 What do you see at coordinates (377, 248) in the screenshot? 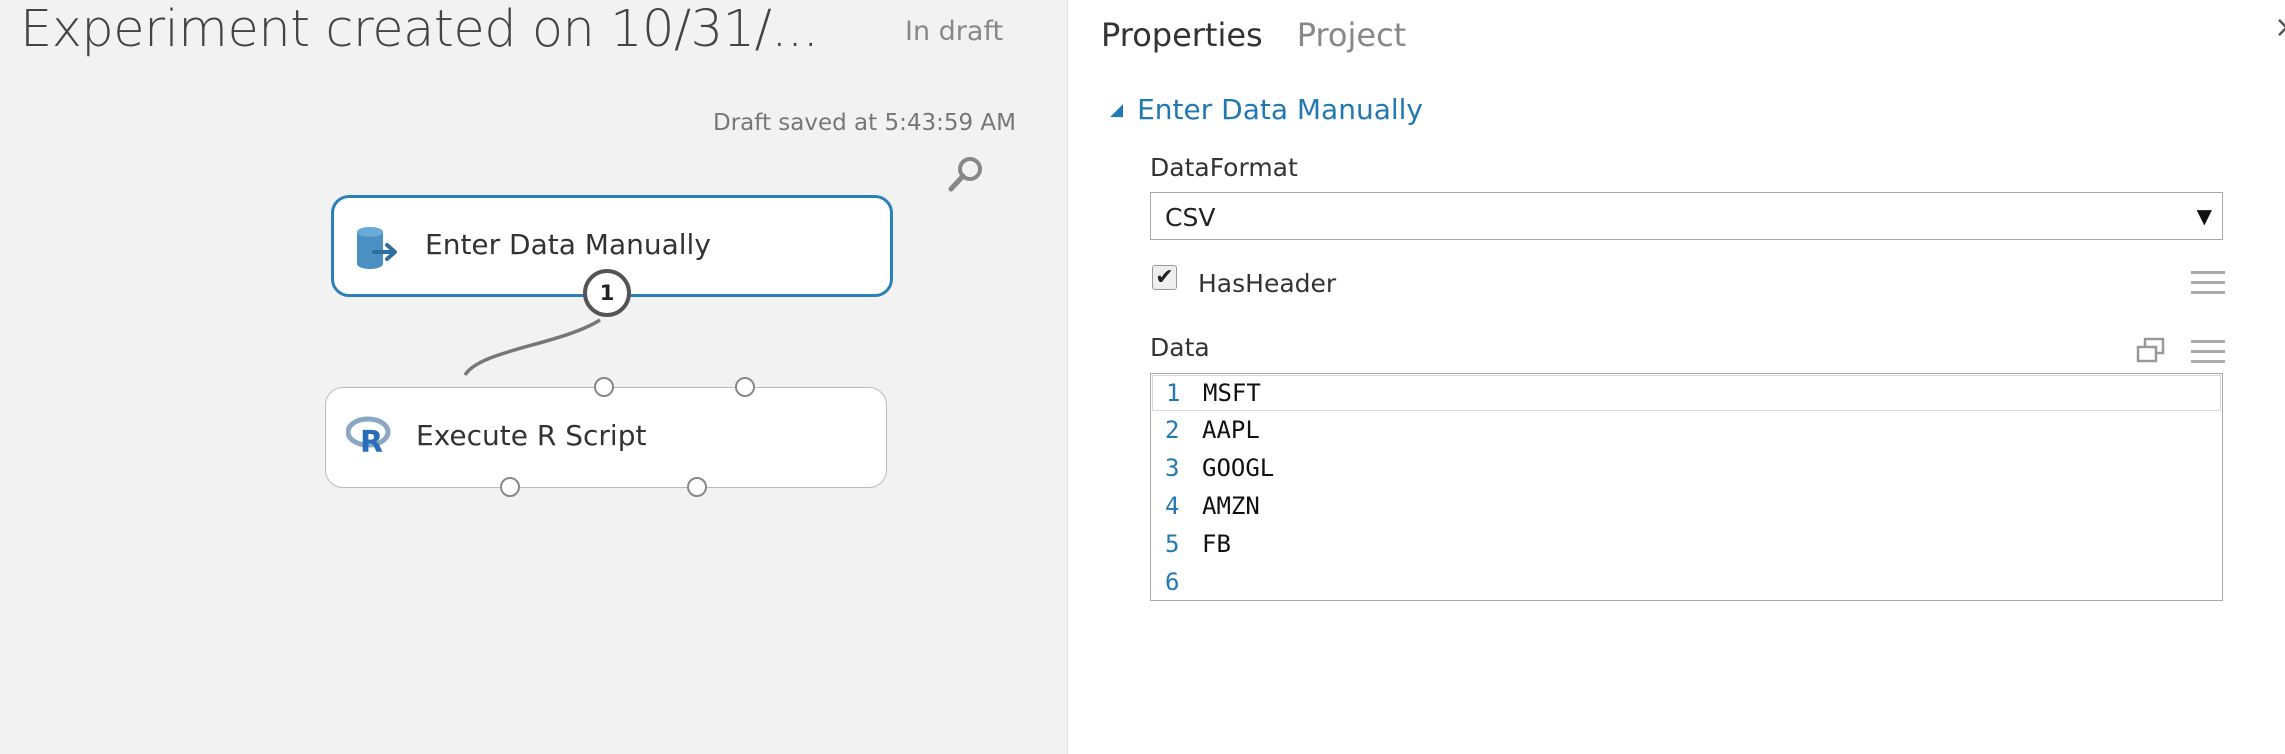
I see `dataset-input-icon` at bounding box center [377, 248].